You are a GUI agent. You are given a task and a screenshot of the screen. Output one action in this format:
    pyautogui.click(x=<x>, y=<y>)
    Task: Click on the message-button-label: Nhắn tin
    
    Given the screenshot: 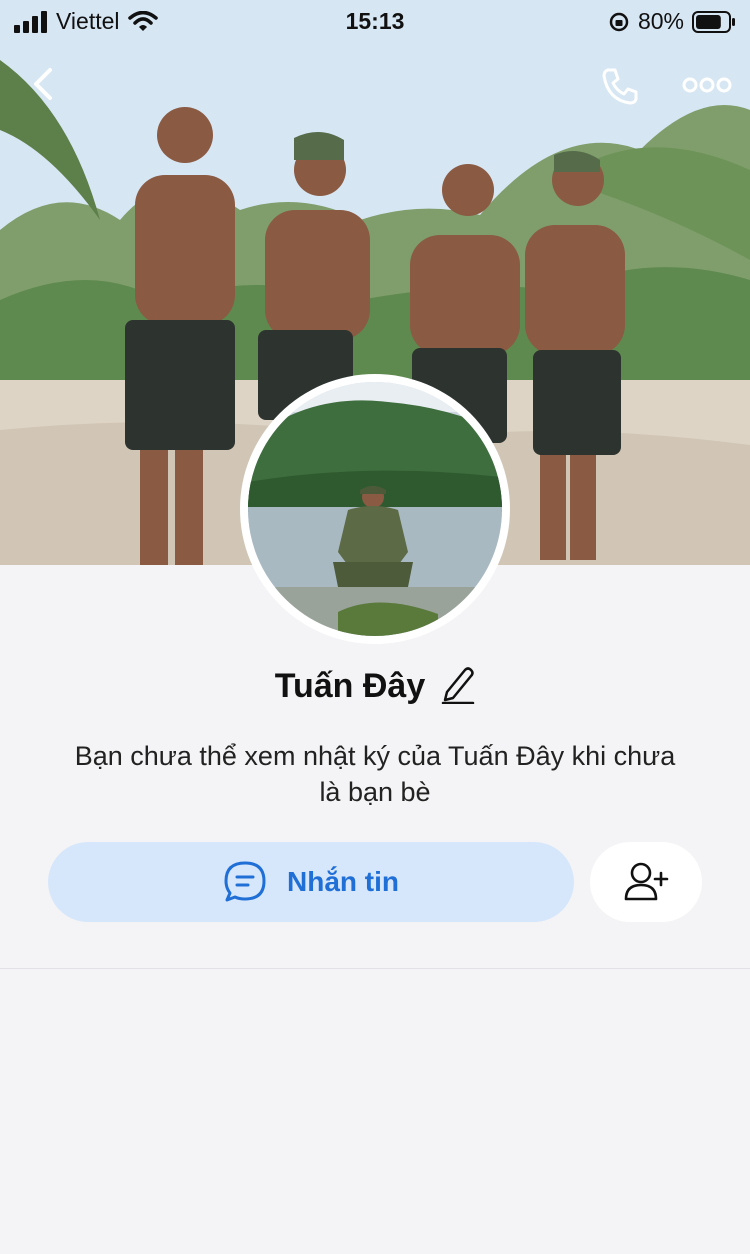 What is the action you would take?
    pyautogui.click(x=343, y=881)
    